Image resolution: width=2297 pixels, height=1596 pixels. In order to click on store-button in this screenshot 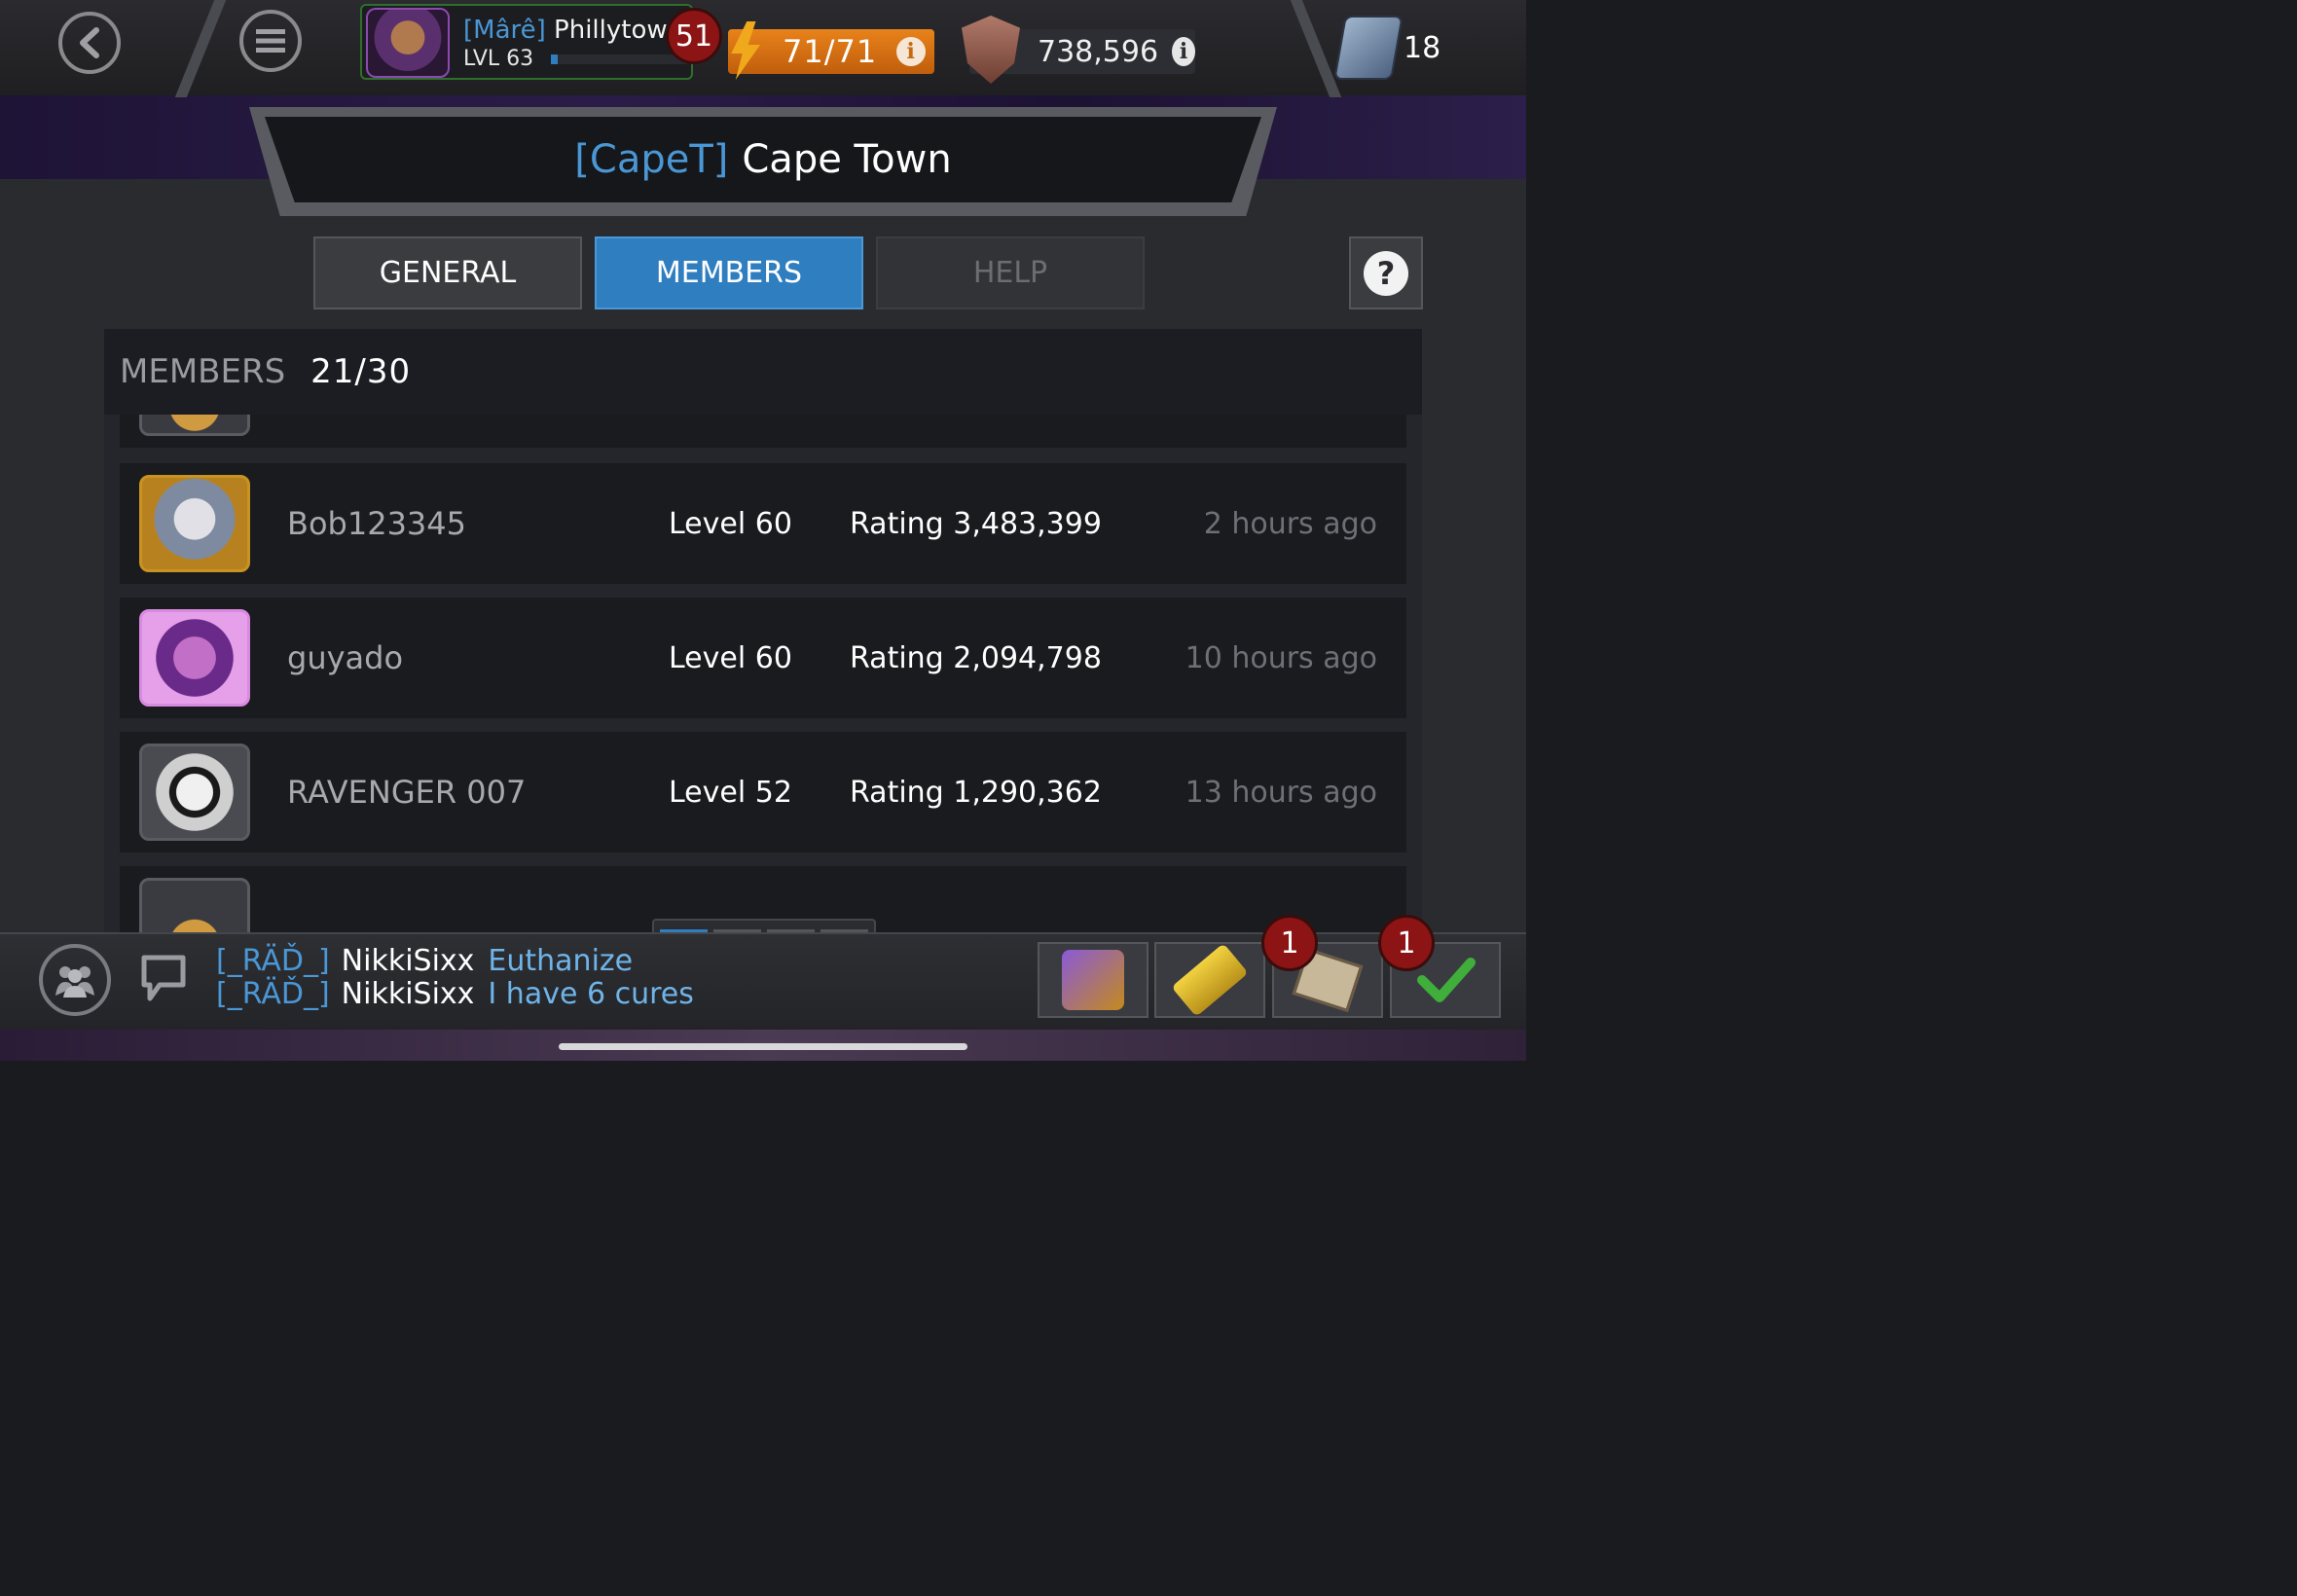, I will do `click(1209, 980)`.